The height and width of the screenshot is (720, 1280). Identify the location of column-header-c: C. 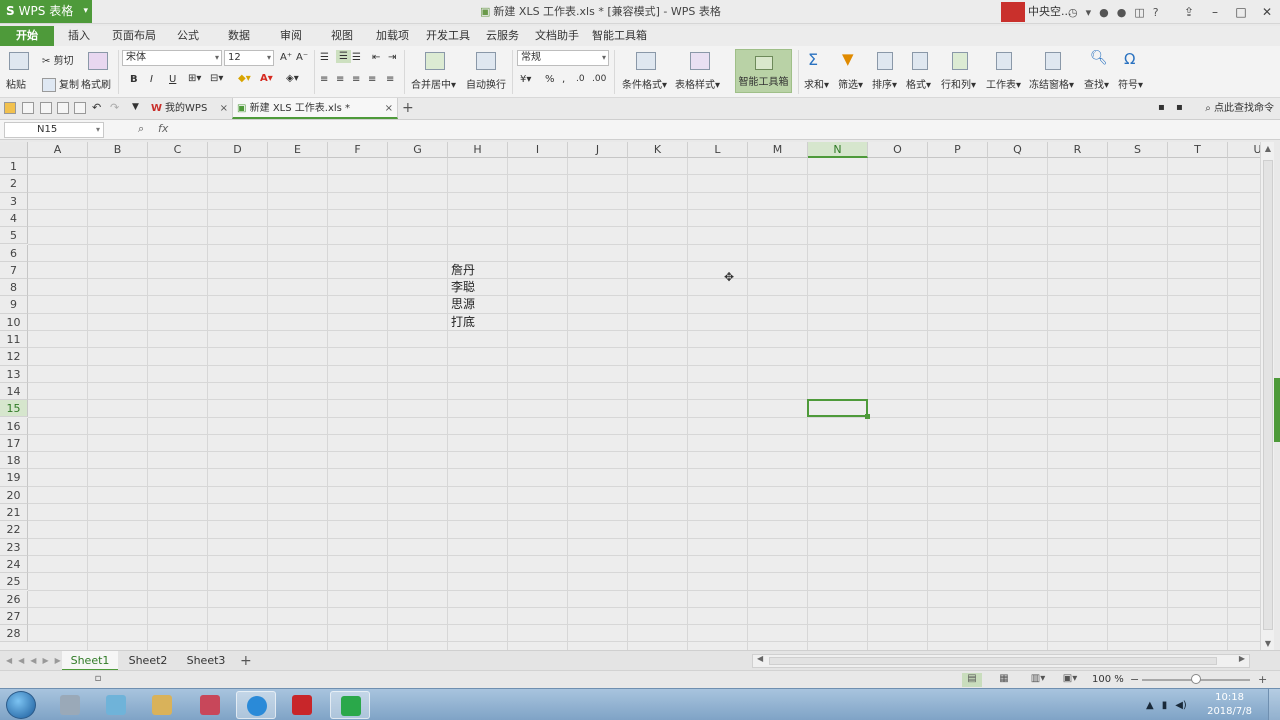
(178, 150).